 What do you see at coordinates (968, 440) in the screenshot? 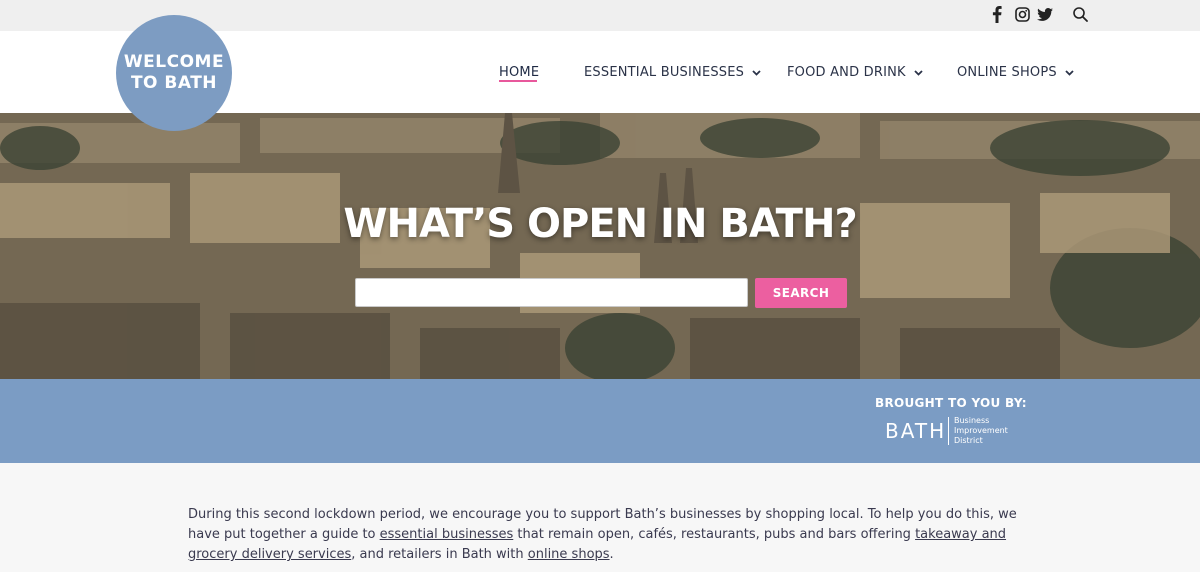
I see `bid-logo-line-3: District` at bounding box center [968, 440].